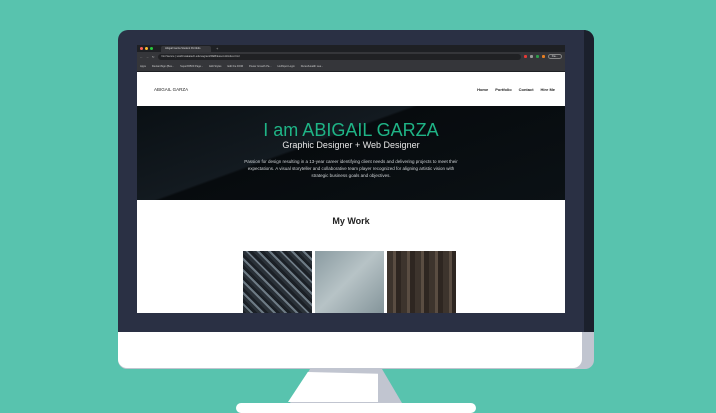  What do you see at coordinates (235, 66) in the screenshot?
I see `bookmark: Edit the DOM` at bounding box center [235, 66].